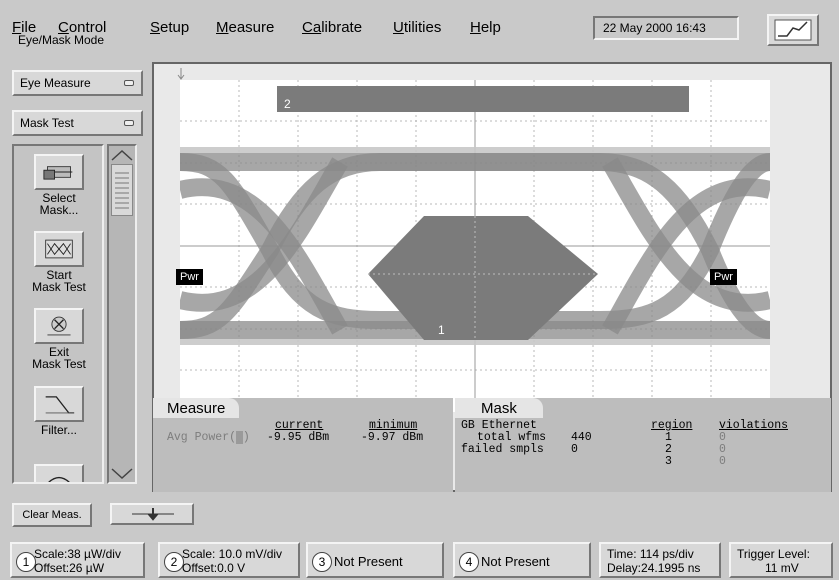  I want to click on trigger-level-label: Trigger Level:, so click(773, 554).